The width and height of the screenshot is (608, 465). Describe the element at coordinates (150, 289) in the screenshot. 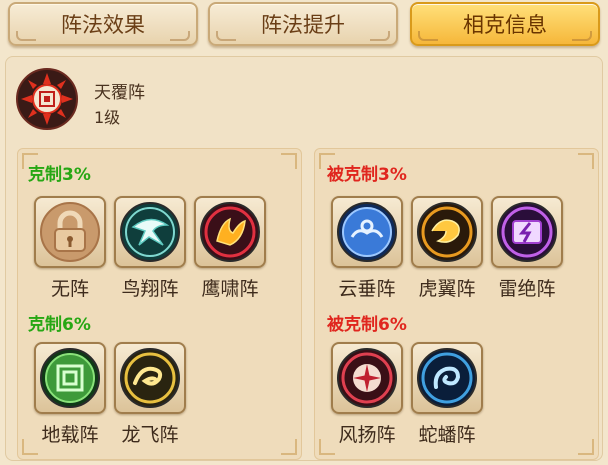

I see `formation-name-label: 鸟翔阵` at that location.